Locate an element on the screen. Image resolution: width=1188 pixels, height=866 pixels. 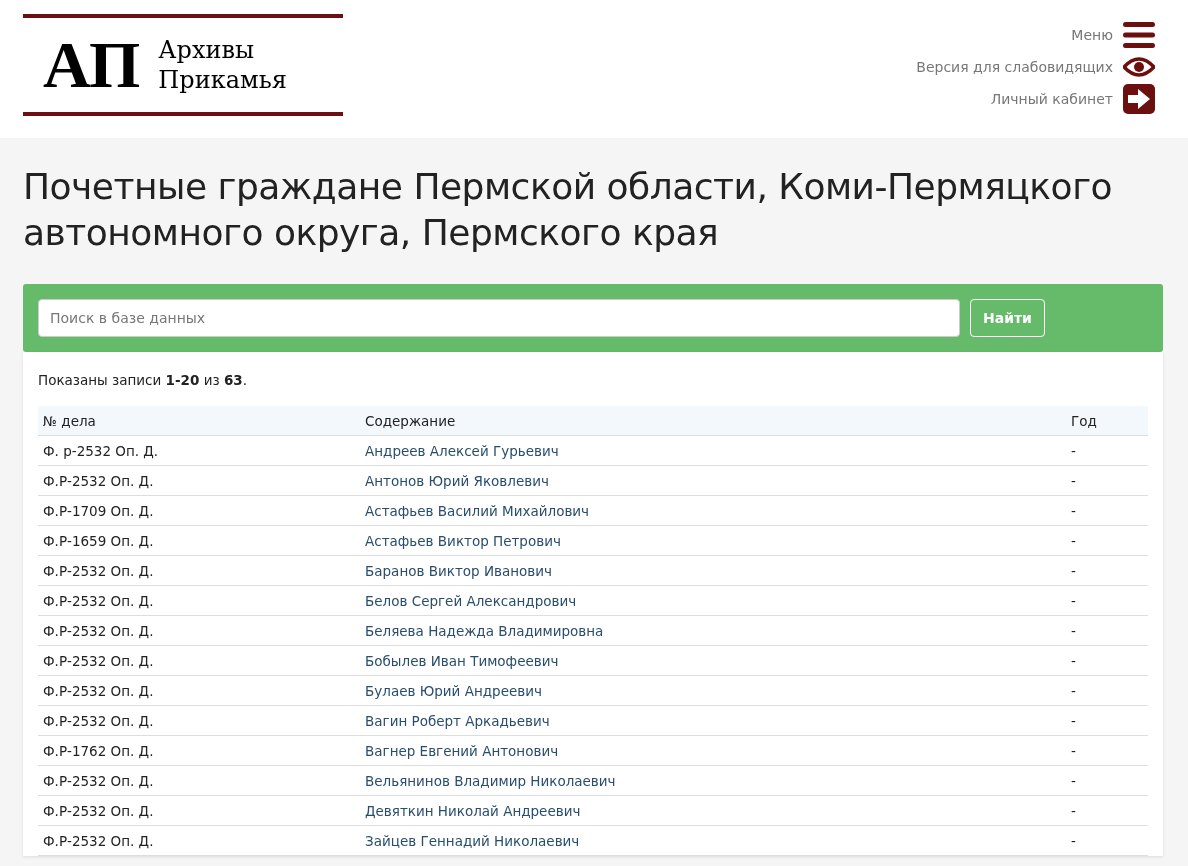
record-link: Девяткин Николай Андреевич is located at coordinates (473, 810).